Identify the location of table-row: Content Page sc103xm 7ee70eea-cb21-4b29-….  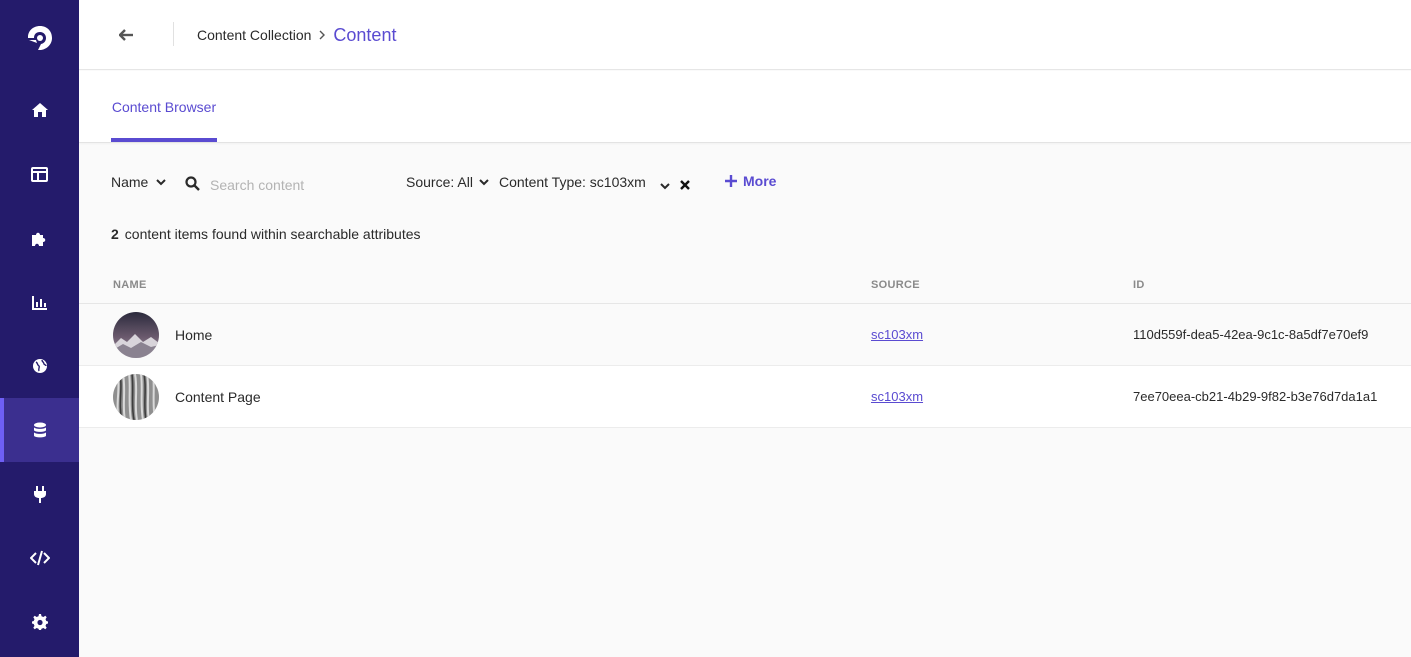
(745, 397).